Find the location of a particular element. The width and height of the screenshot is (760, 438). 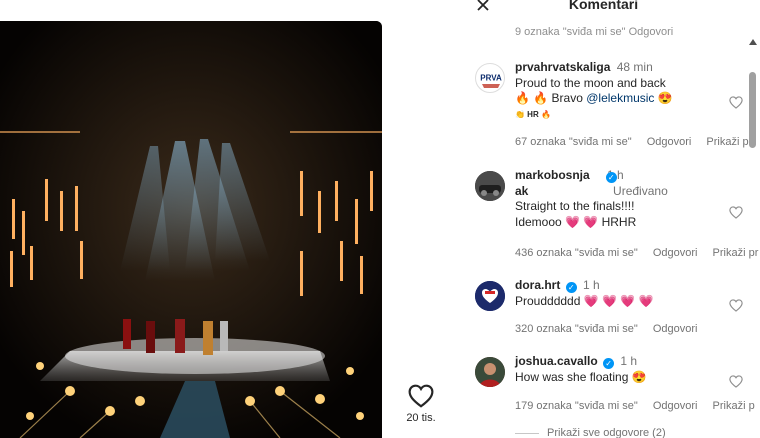

comment-body: dora.hrt ✓ 1 h Proudddddd 💗 💗 💗 💗 is located at coordinates (621, 293).